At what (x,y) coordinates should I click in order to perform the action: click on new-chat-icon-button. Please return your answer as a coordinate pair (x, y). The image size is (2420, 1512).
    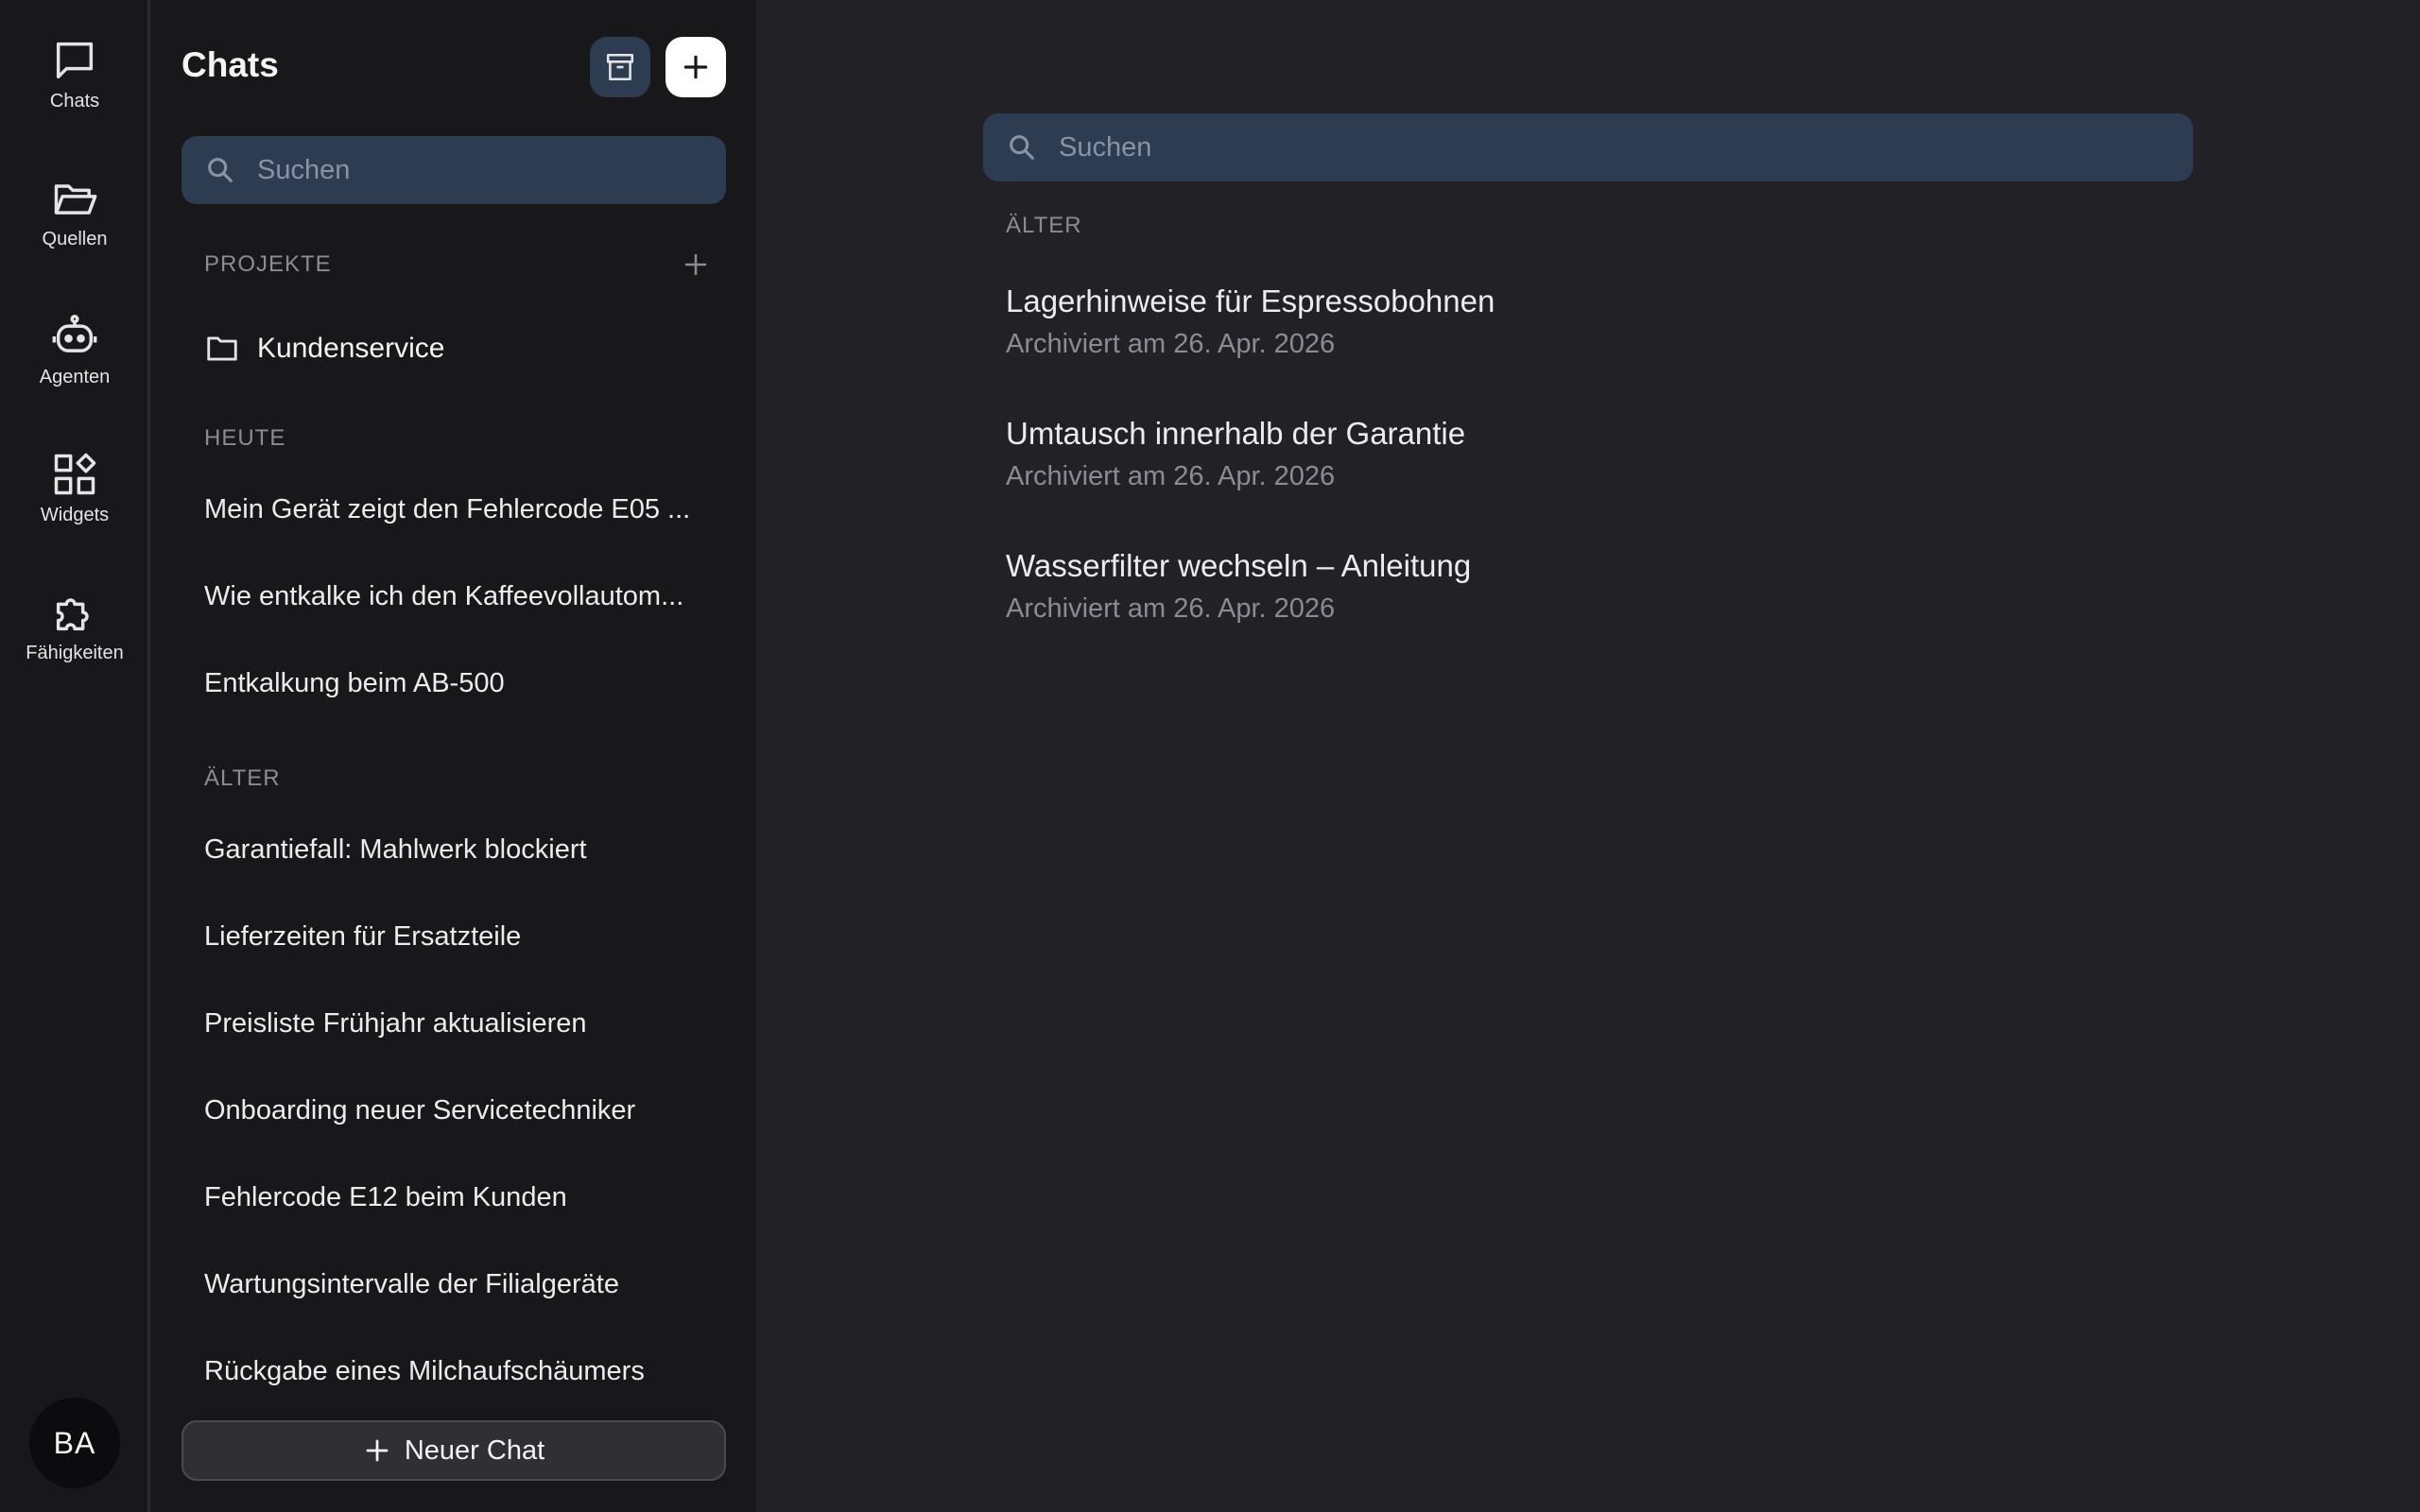
    Looking at the image, I should click on (696, 67).